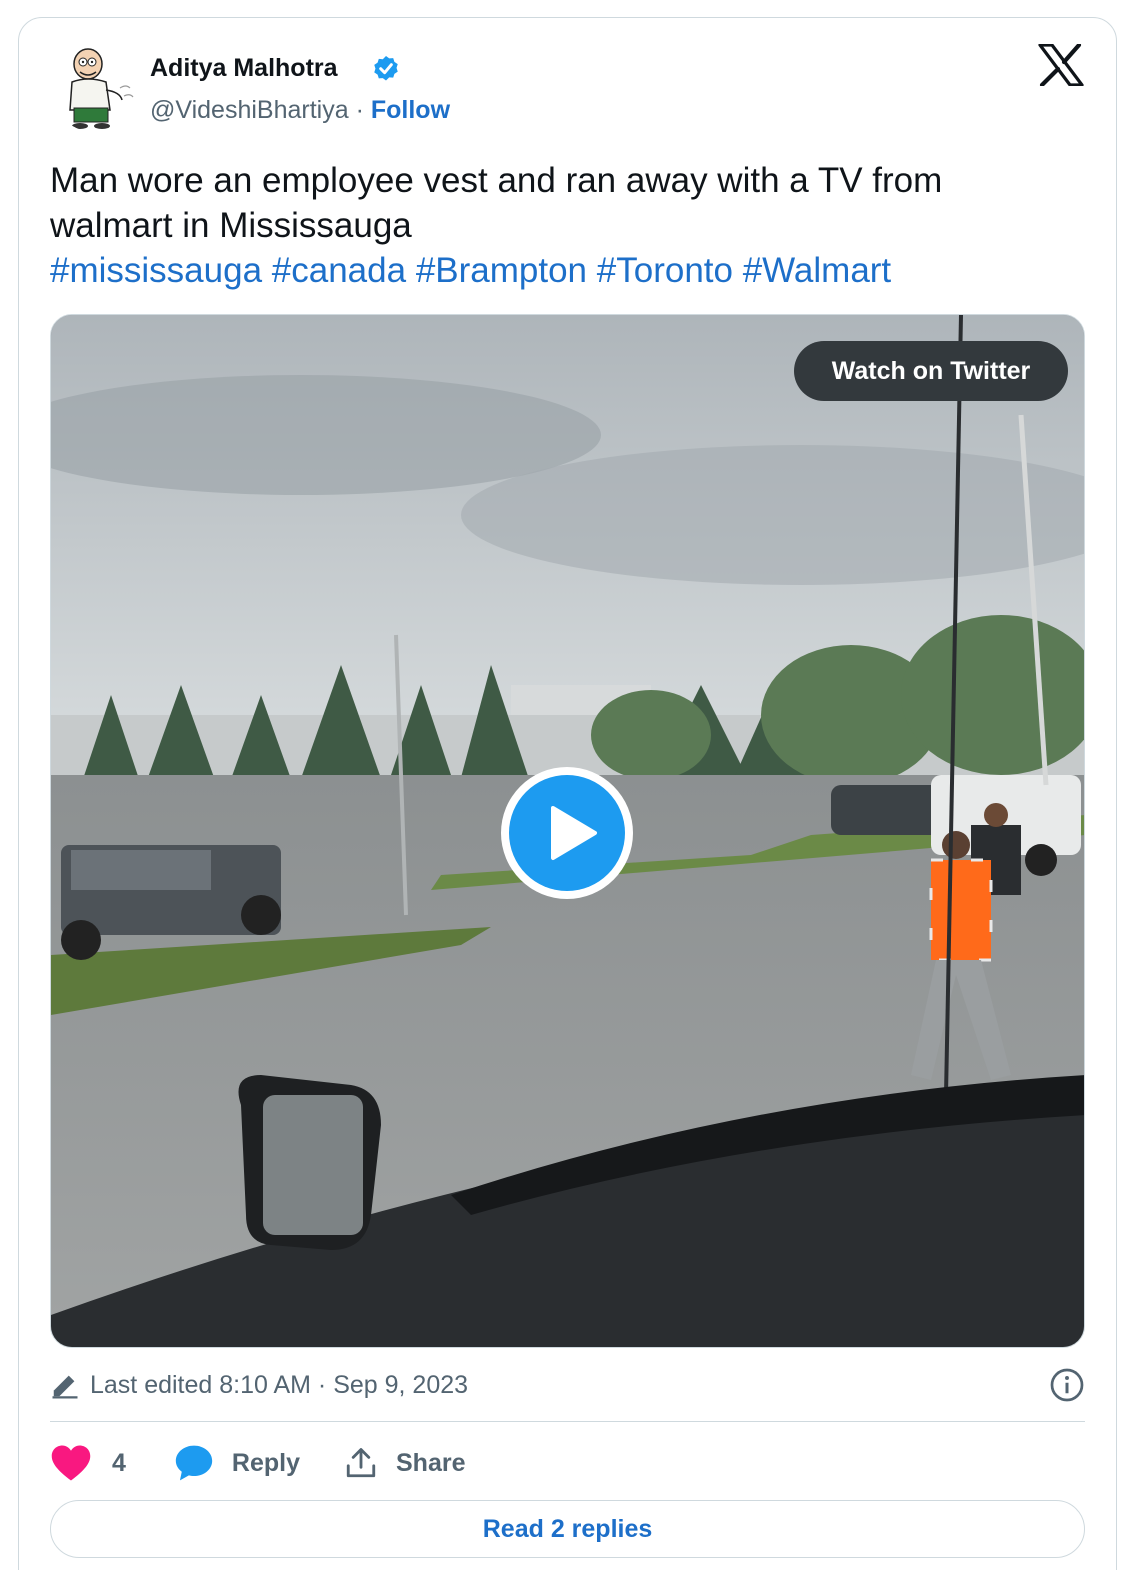 The width and height of the screenshot is (1129, 1570). I want to click on author-handle-line: @VideshiBhartiya · Follow, so click(300, 110).